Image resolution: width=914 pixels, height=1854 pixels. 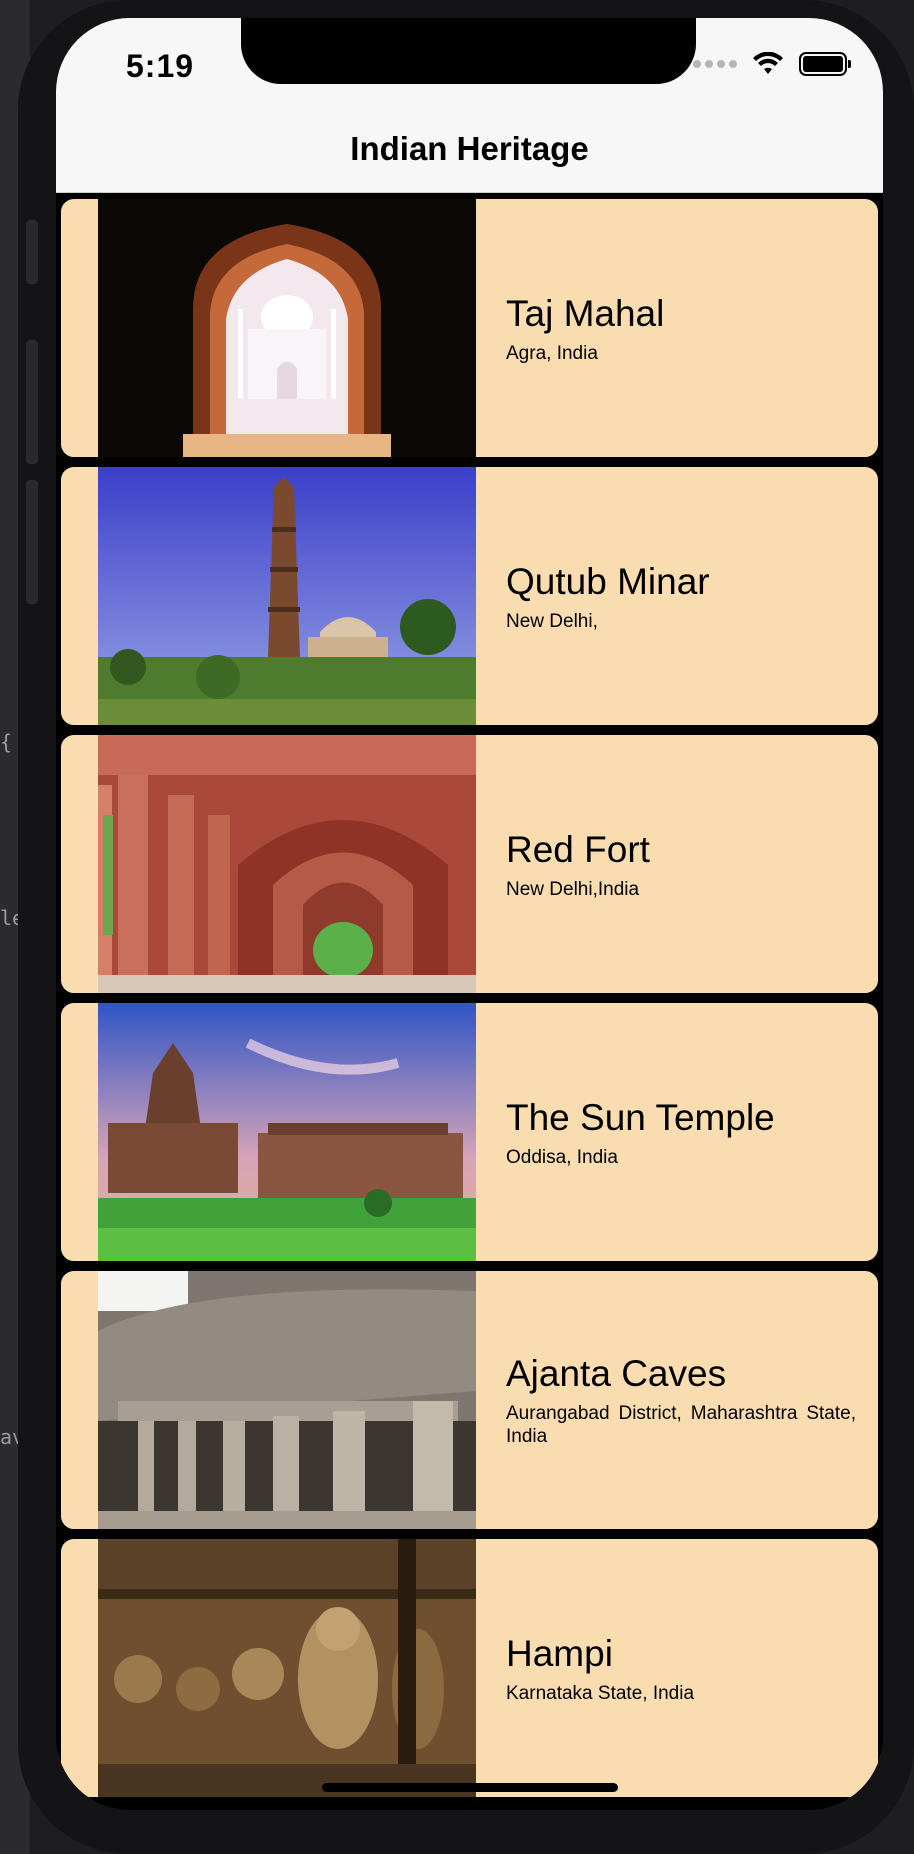 What do you see at coordinates (287, 1132) in the screenshot?
I see `sun-temple-photo` at bounding box center [287, 1132].